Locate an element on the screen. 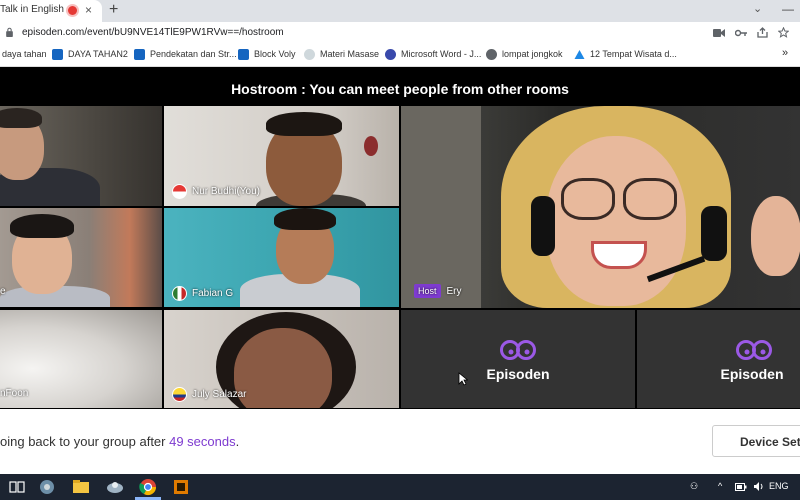 Image resolution: width=800 pixels, height=500 pixels. participant-name: nFoon is located at coordinates (14, 393).